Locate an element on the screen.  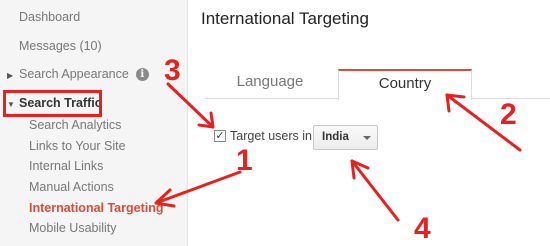
sidebar-item-label: Manual Actions is located at coordinates (71, 187).